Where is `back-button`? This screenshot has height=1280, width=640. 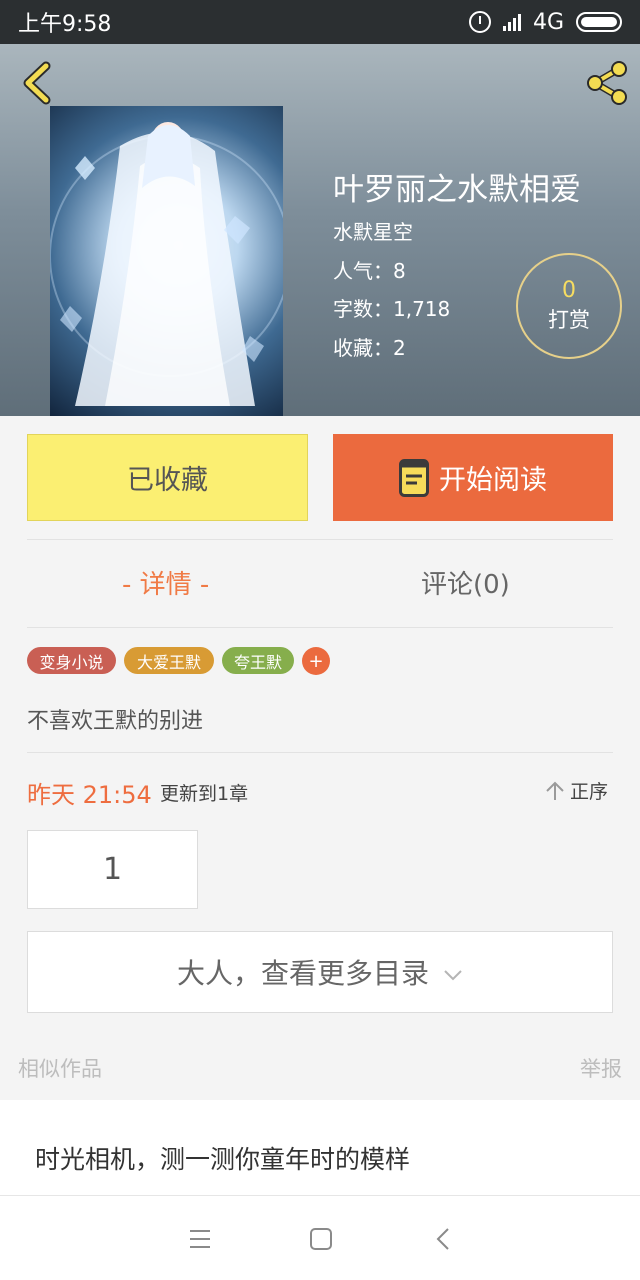
back-button is located at coordinates (39, 83).